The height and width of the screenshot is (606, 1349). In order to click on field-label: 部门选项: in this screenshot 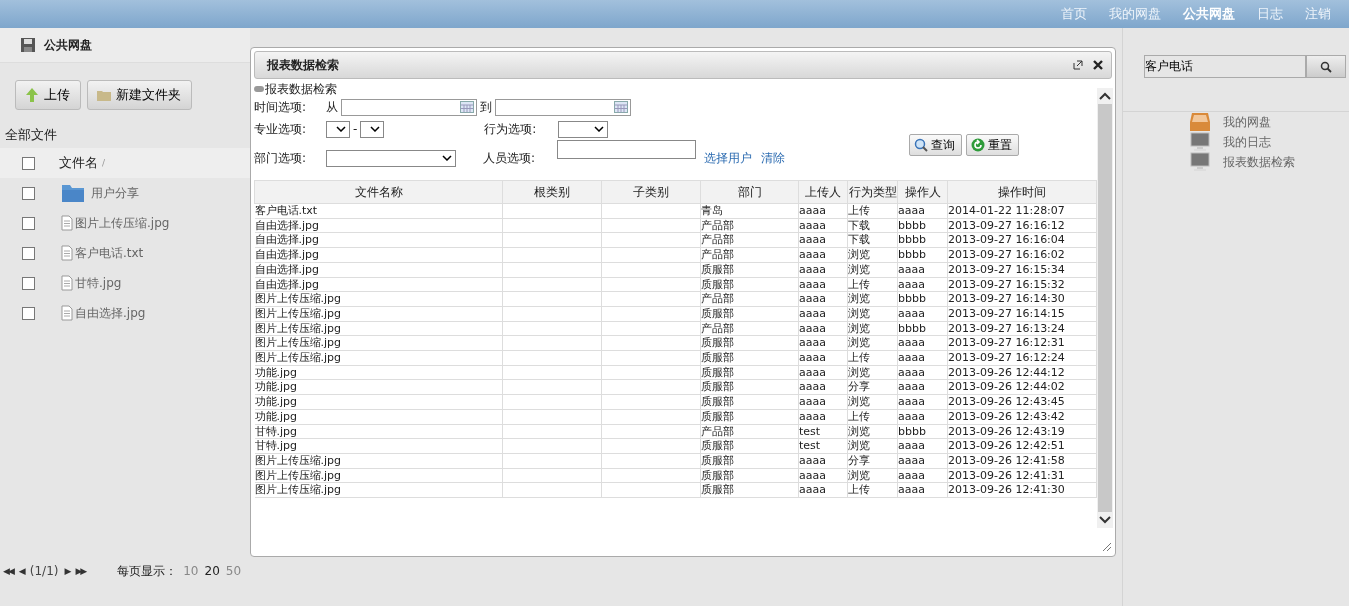, I will do `click(281, 158)`.